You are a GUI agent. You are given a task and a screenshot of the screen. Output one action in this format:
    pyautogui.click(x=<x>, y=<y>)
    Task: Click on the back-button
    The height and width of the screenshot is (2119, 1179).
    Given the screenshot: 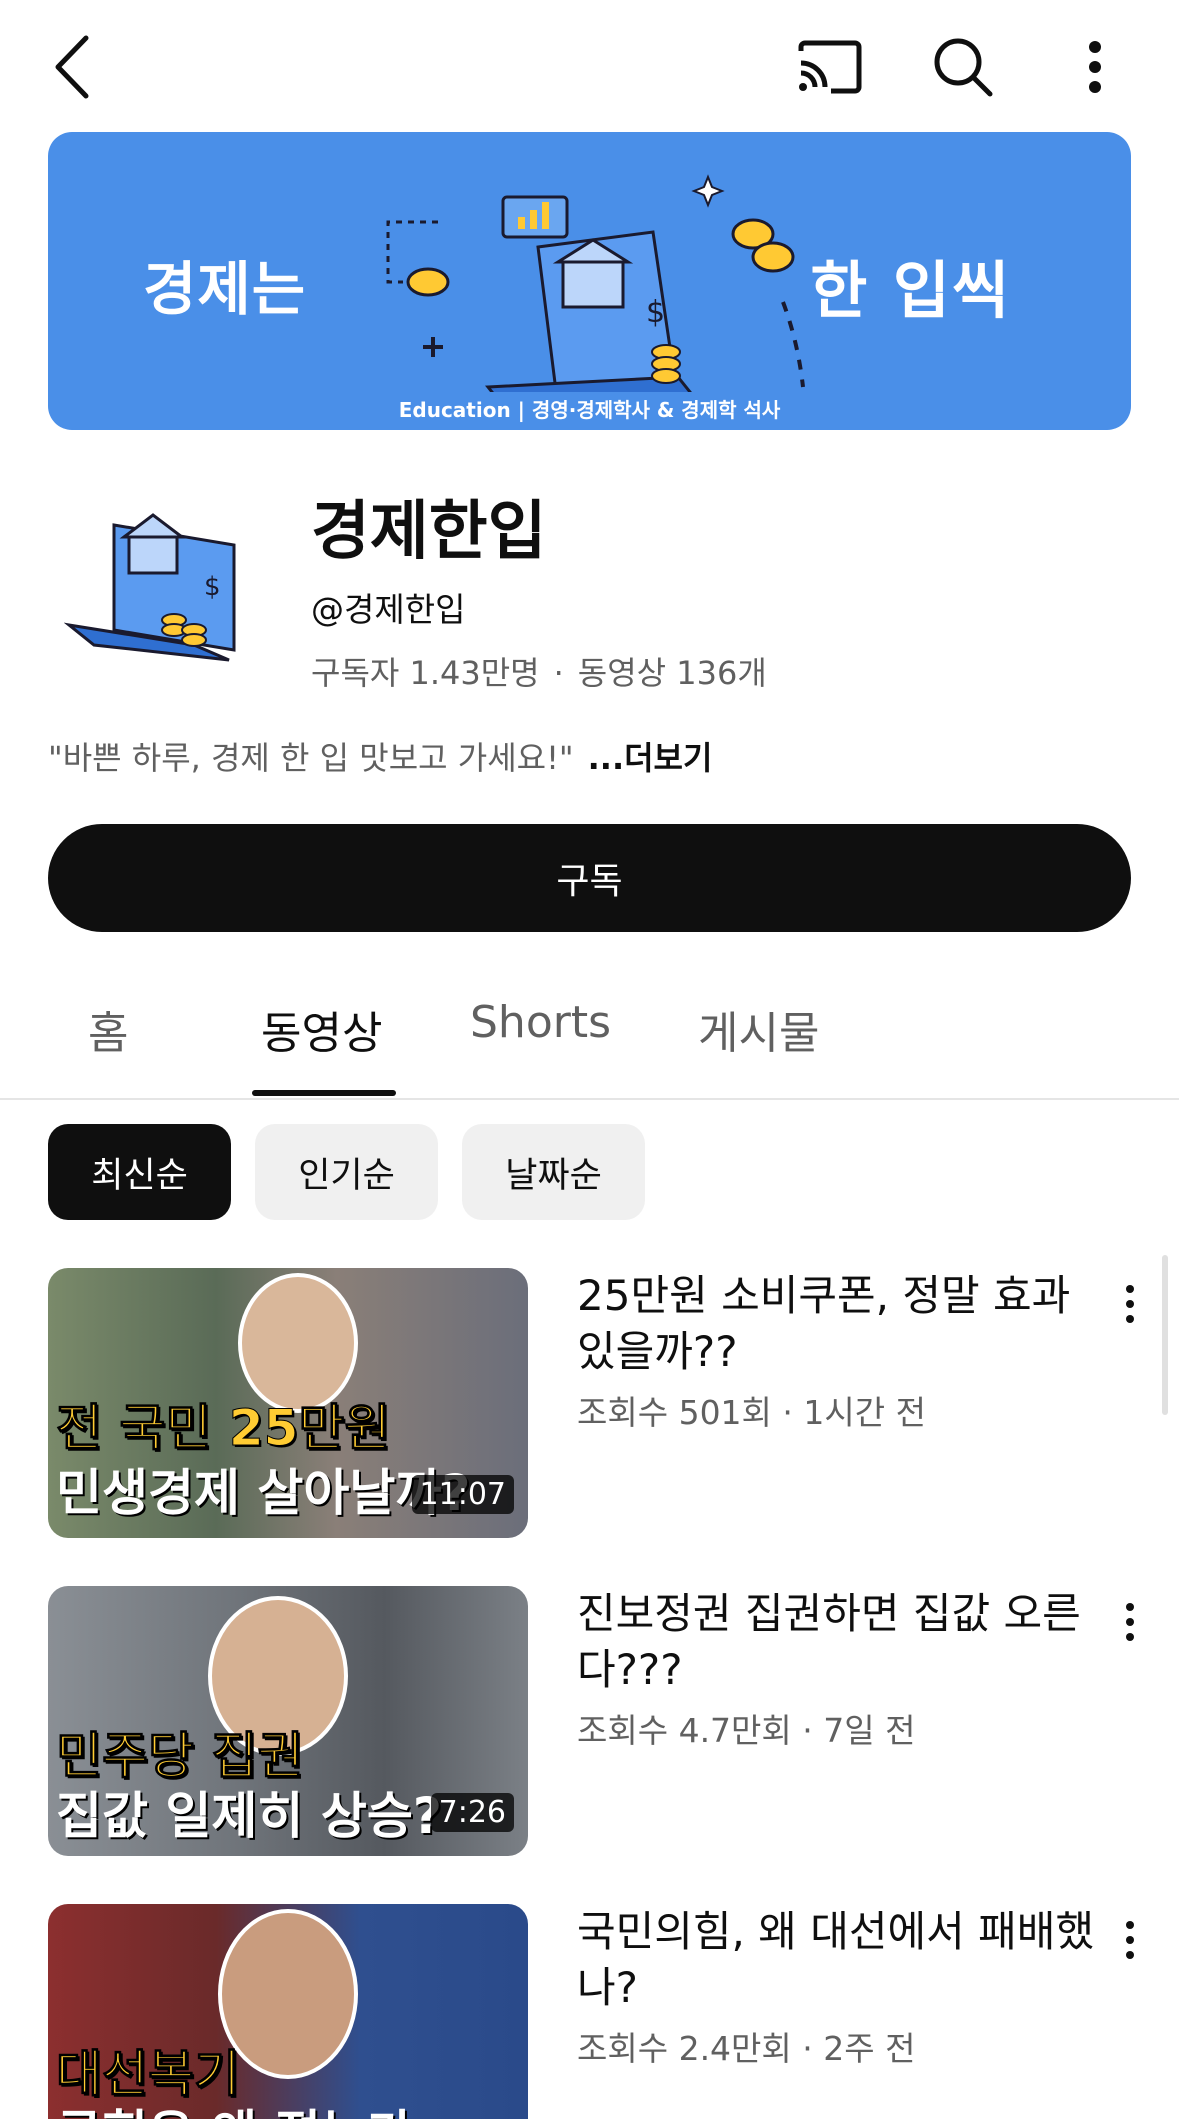 What is the action you would take?
    pyautogui.click(x=73, y=67)
    